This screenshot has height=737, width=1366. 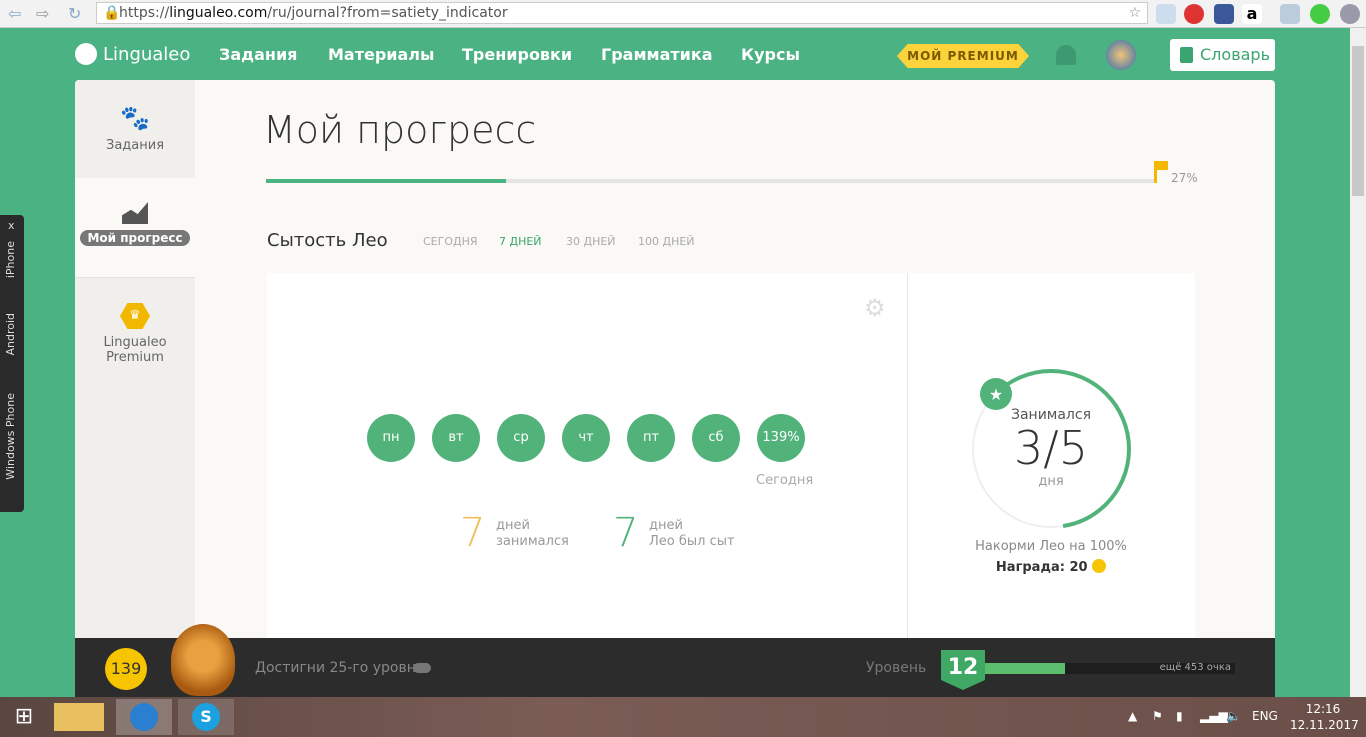 I want to click on crown-icon: ♛, so click(x=135, y=316).